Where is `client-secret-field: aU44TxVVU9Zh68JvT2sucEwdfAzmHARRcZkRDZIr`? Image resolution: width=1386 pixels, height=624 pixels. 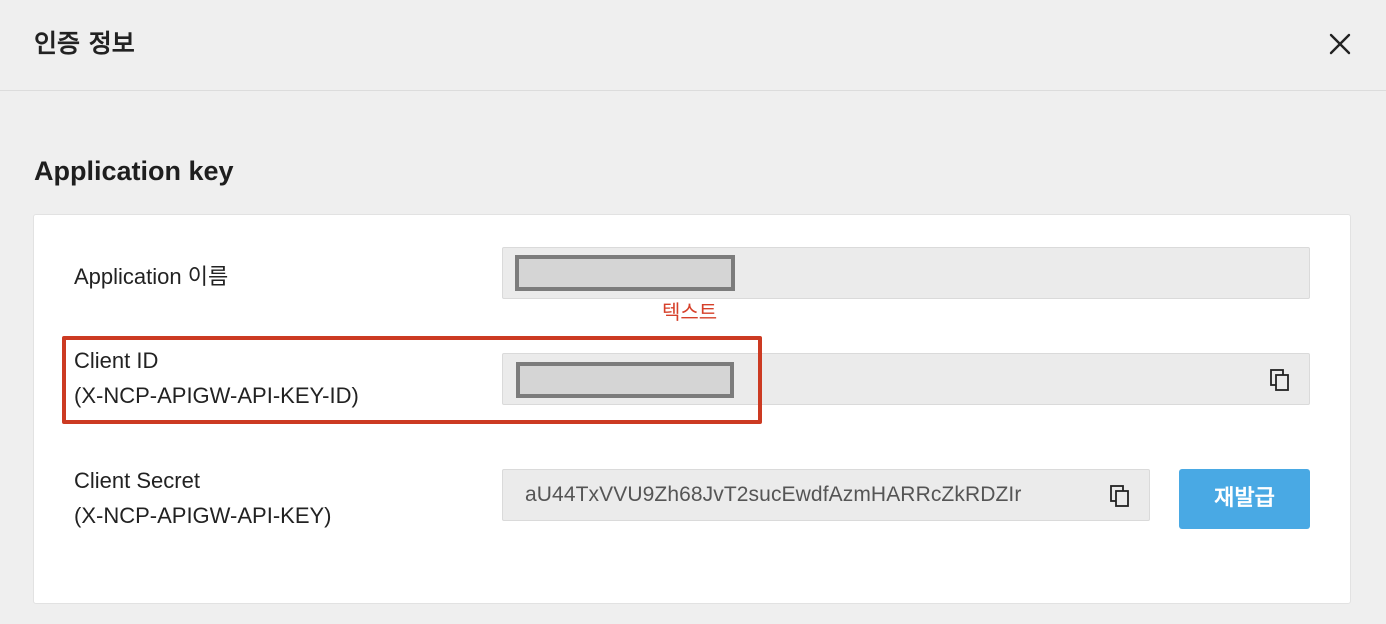 client-secret-field: aU44TxVVU9Zh68JvT2sucEwdfAzmHARRcZkRDZIr is located at coordinates (826, 495).